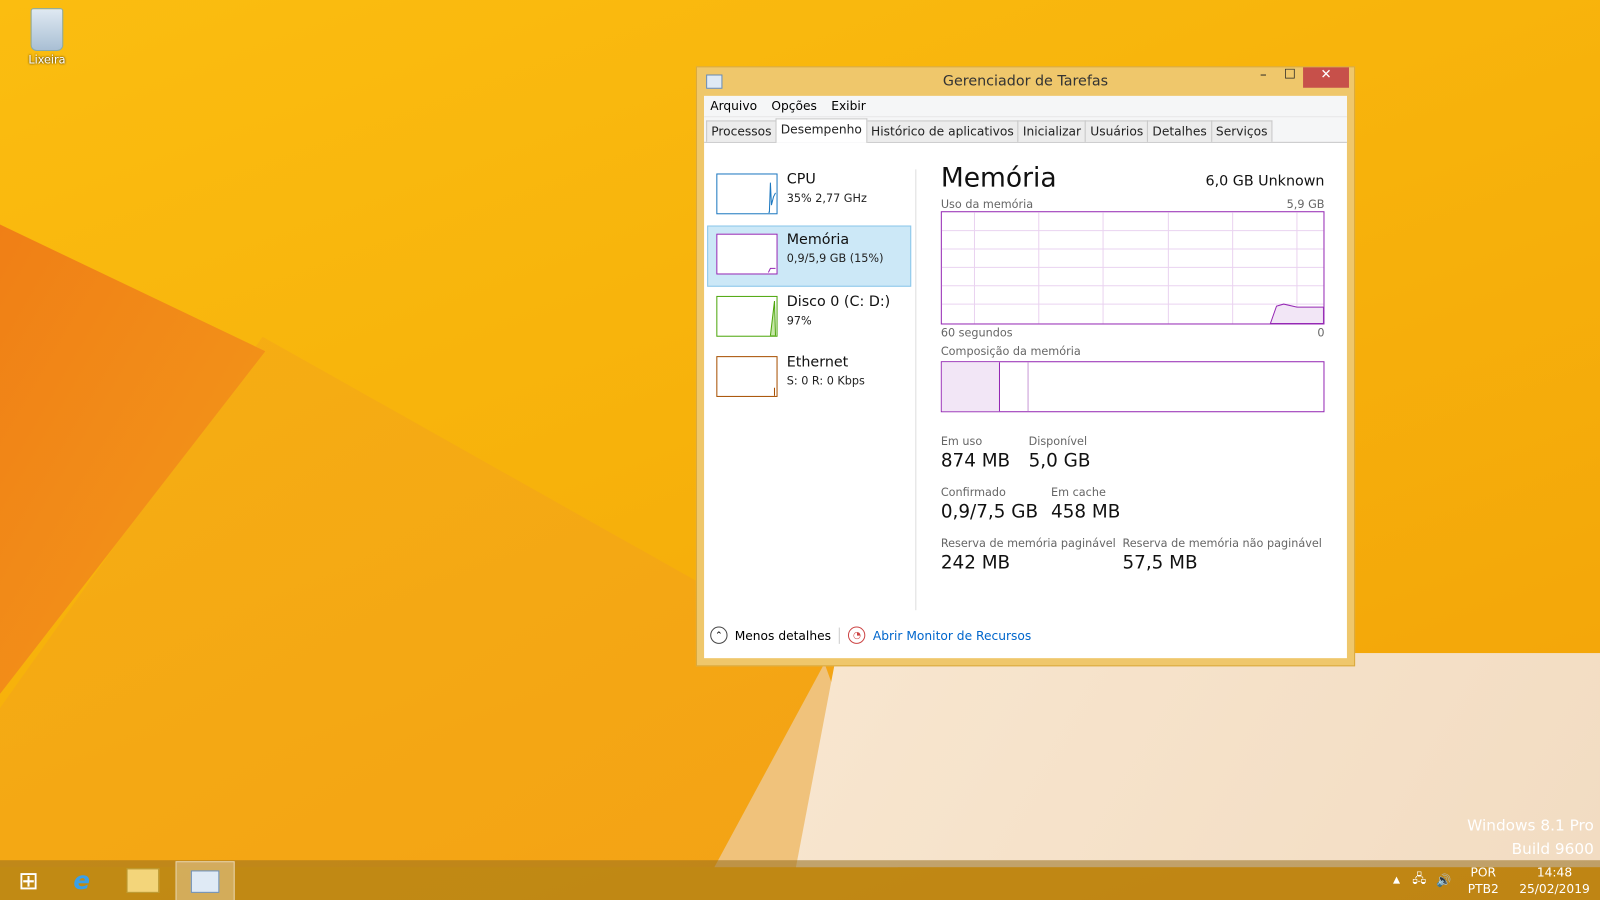 Image resolution: width=1600 pixels, height=900 pixels. I want to click on recycle-bin-label: Lixeira, so click(47, 60).